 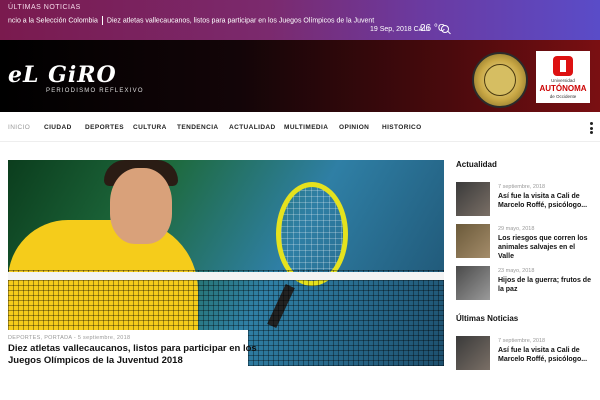 I want to click on article-date: 29 mayo, 2018, so click(x=516, y=229).